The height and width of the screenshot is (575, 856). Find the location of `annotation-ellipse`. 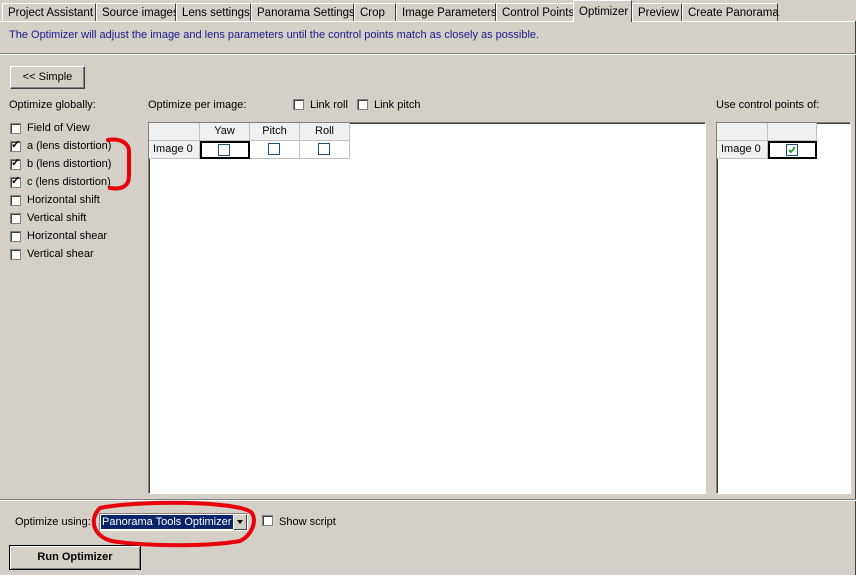

annotation-ellipse is located at coordinates (173, 524).